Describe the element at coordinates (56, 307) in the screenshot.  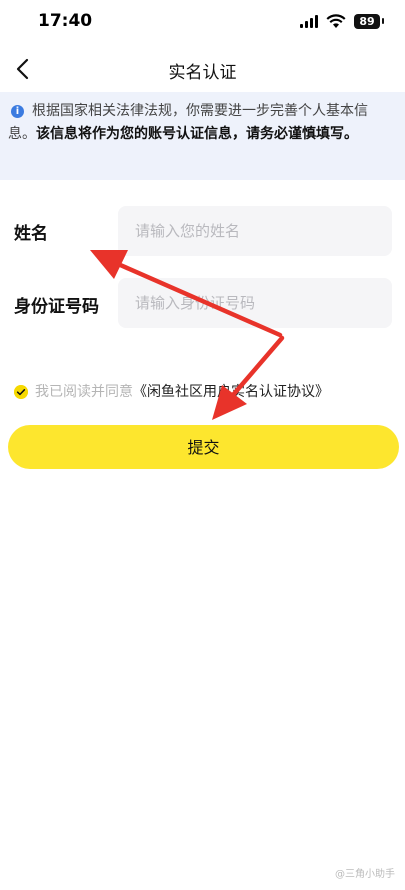
I see `id-number-label: 身份证号码` at that location.